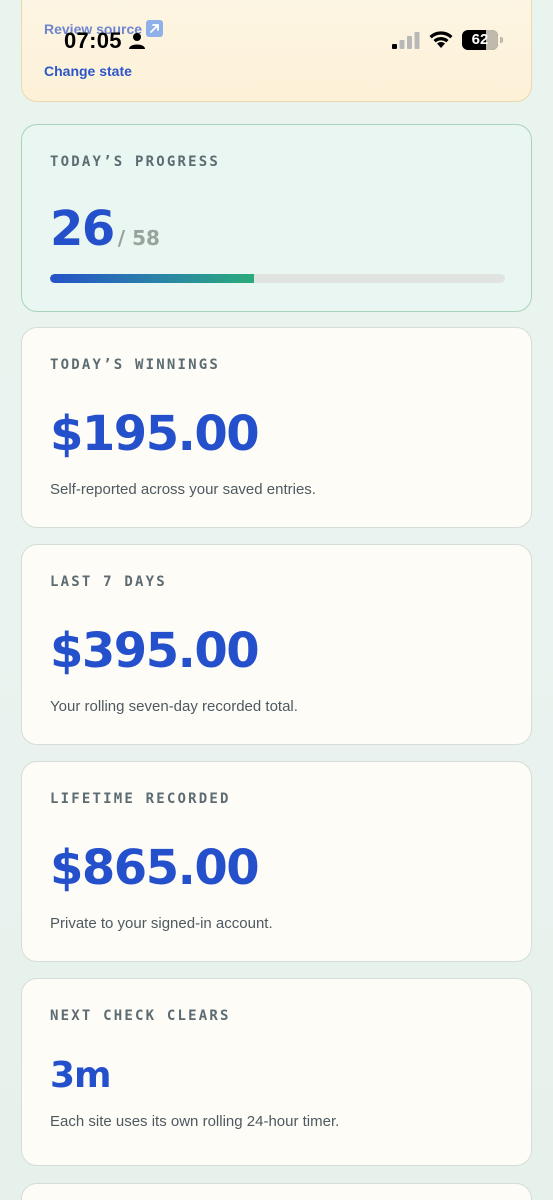 The image size is (553, 1200). What do you see at coordinates (155, 868) in the screenshot?
I see `lifetime-value: $865.00` at bounding box center [155, 868].